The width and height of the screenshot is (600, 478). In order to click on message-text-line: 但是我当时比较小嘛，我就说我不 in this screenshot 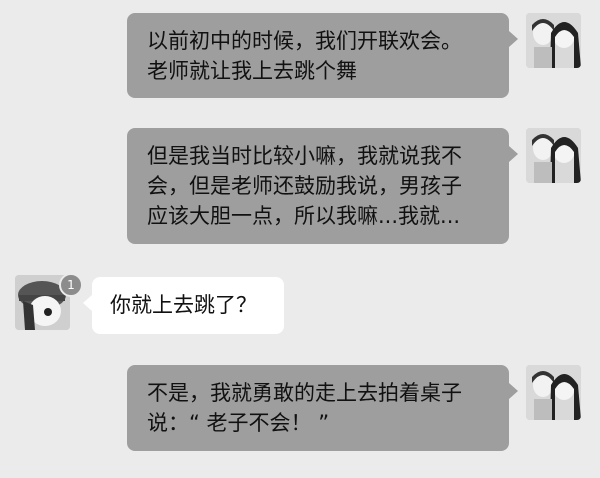, I will do `click(304, 156)`.